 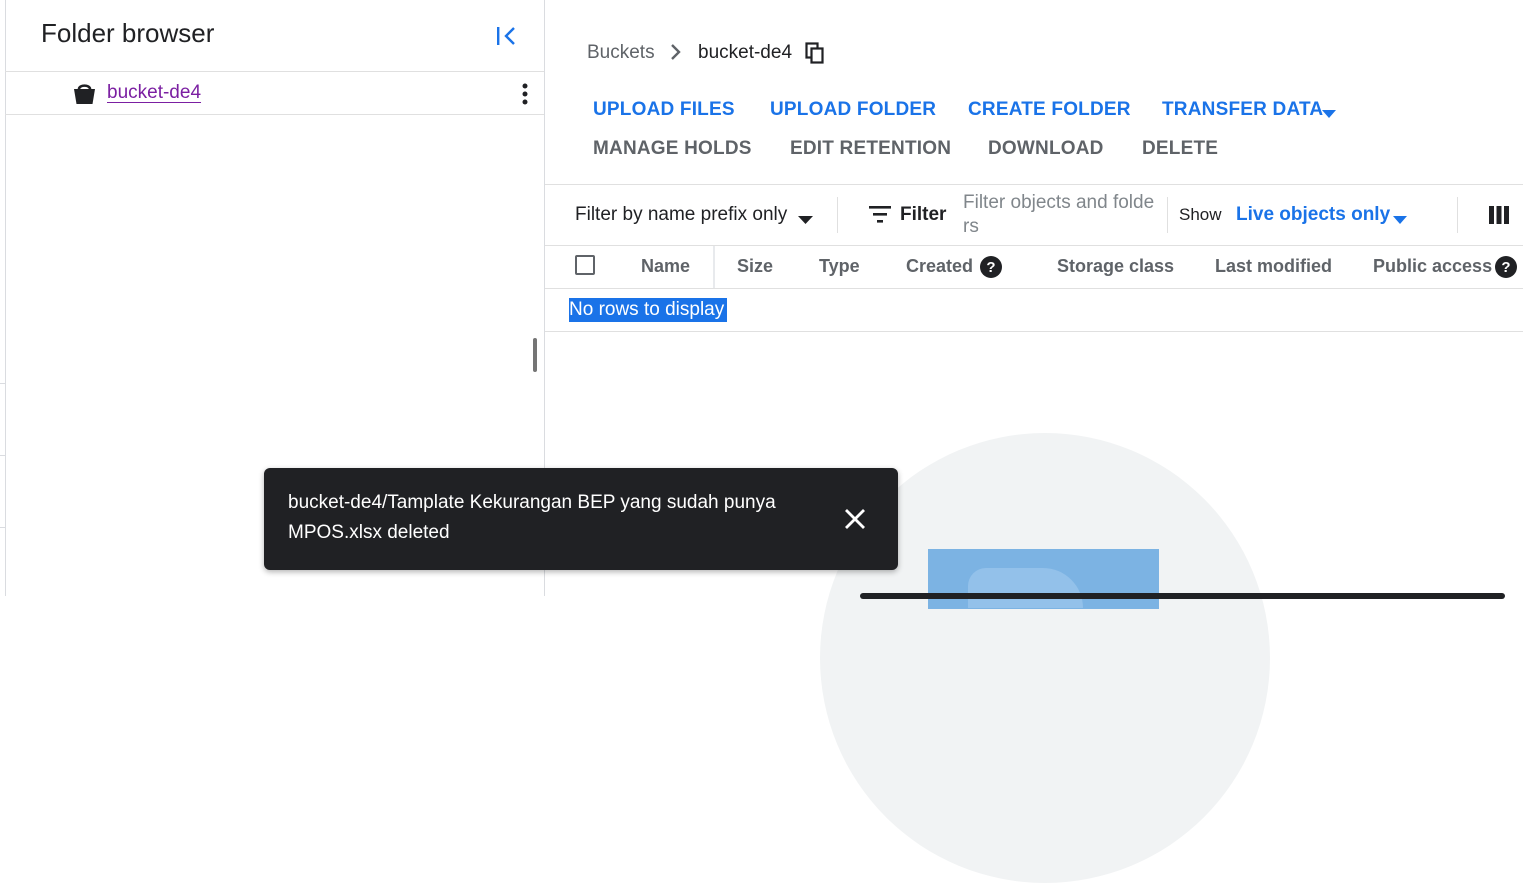 What do you see at coordinates (1049, 110) in the screenshot?
I see `create-folder-button: CREATE FOLDER` at bounding box center [1049, 110].